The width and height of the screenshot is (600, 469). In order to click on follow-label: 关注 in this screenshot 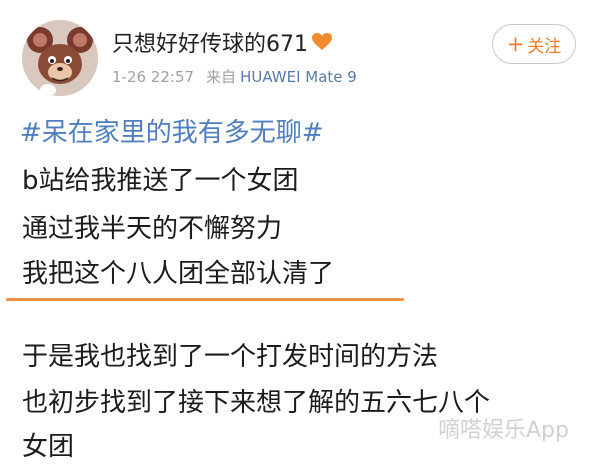, I will do `click(544, 46)`.